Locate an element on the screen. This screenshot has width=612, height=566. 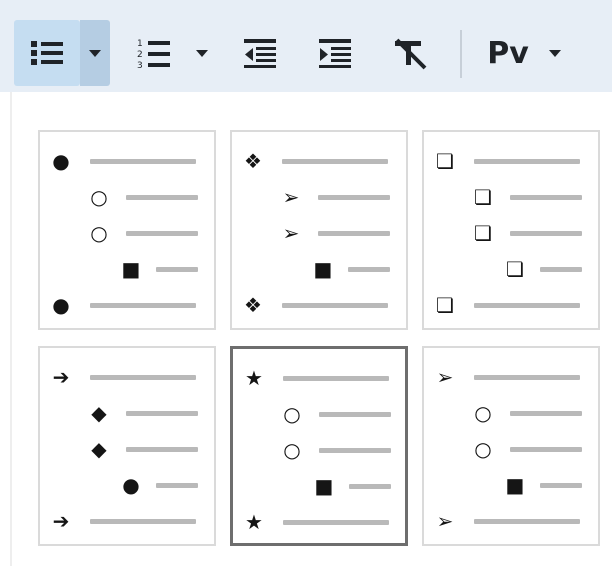
bulleted-list-dropdown is located at coordinates (95, 53).